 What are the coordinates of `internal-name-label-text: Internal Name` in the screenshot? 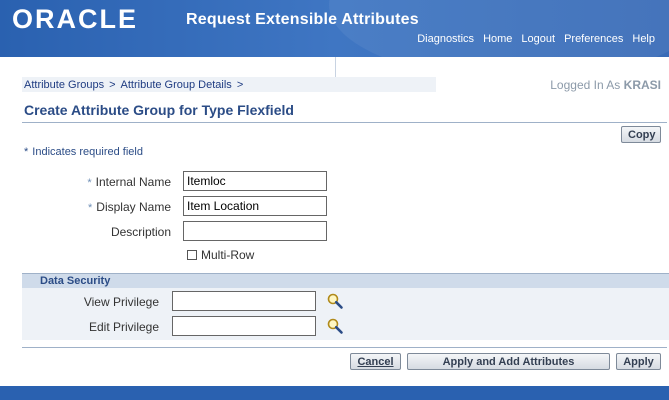 It's located at (133, 182).